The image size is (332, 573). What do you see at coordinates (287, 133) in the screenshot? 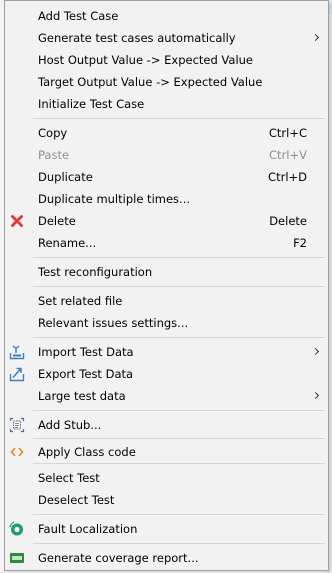
I see `menu-item-shortcut: Ctrl+C` at bounding box center [287, 133].